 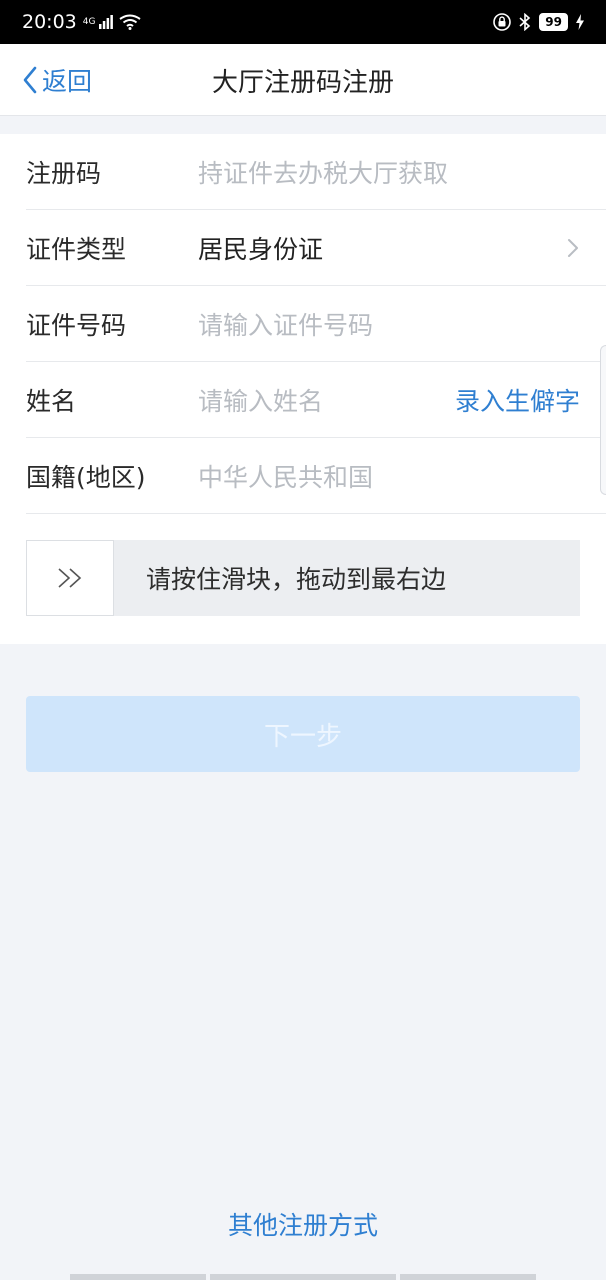 What do you see at coordinates (64, 173) in the screenshot?
I see `registration-code-label: 注册码` at bounding box center [64, 173].